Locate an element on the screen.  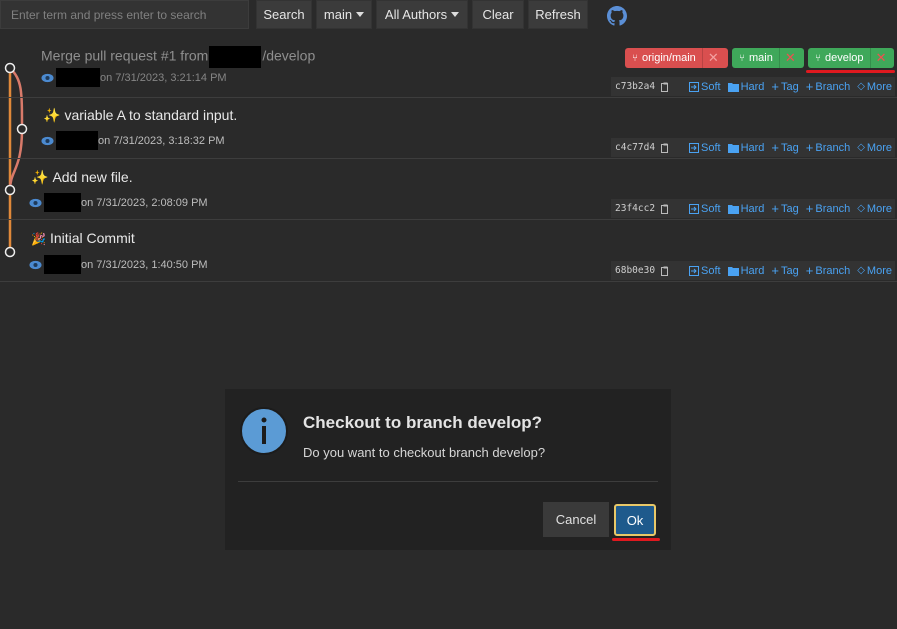
commit-message: ✨ Add new file. is located at coordinates (82, 177).